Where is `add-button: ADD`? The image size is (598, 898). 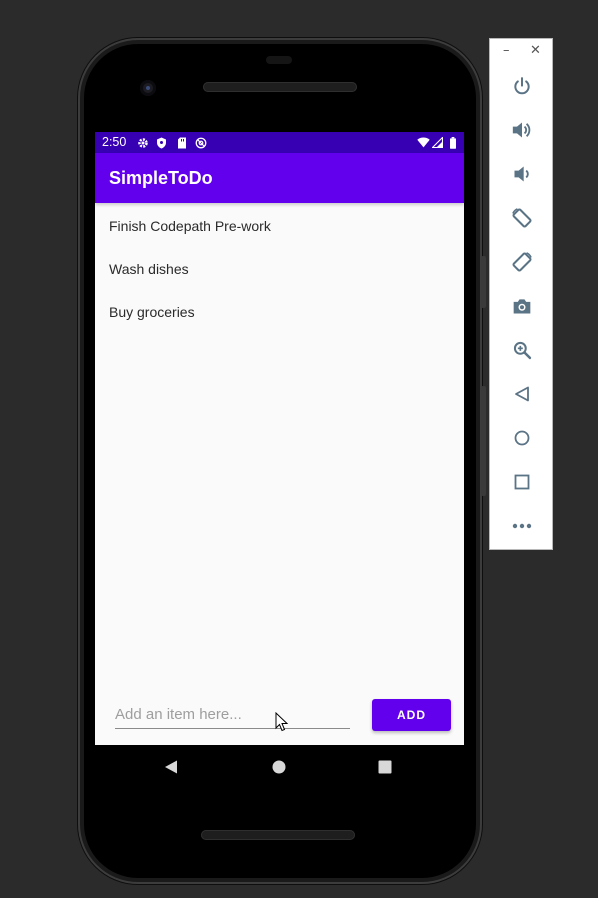
add-button: ADD is located at coordinates (411, 715).